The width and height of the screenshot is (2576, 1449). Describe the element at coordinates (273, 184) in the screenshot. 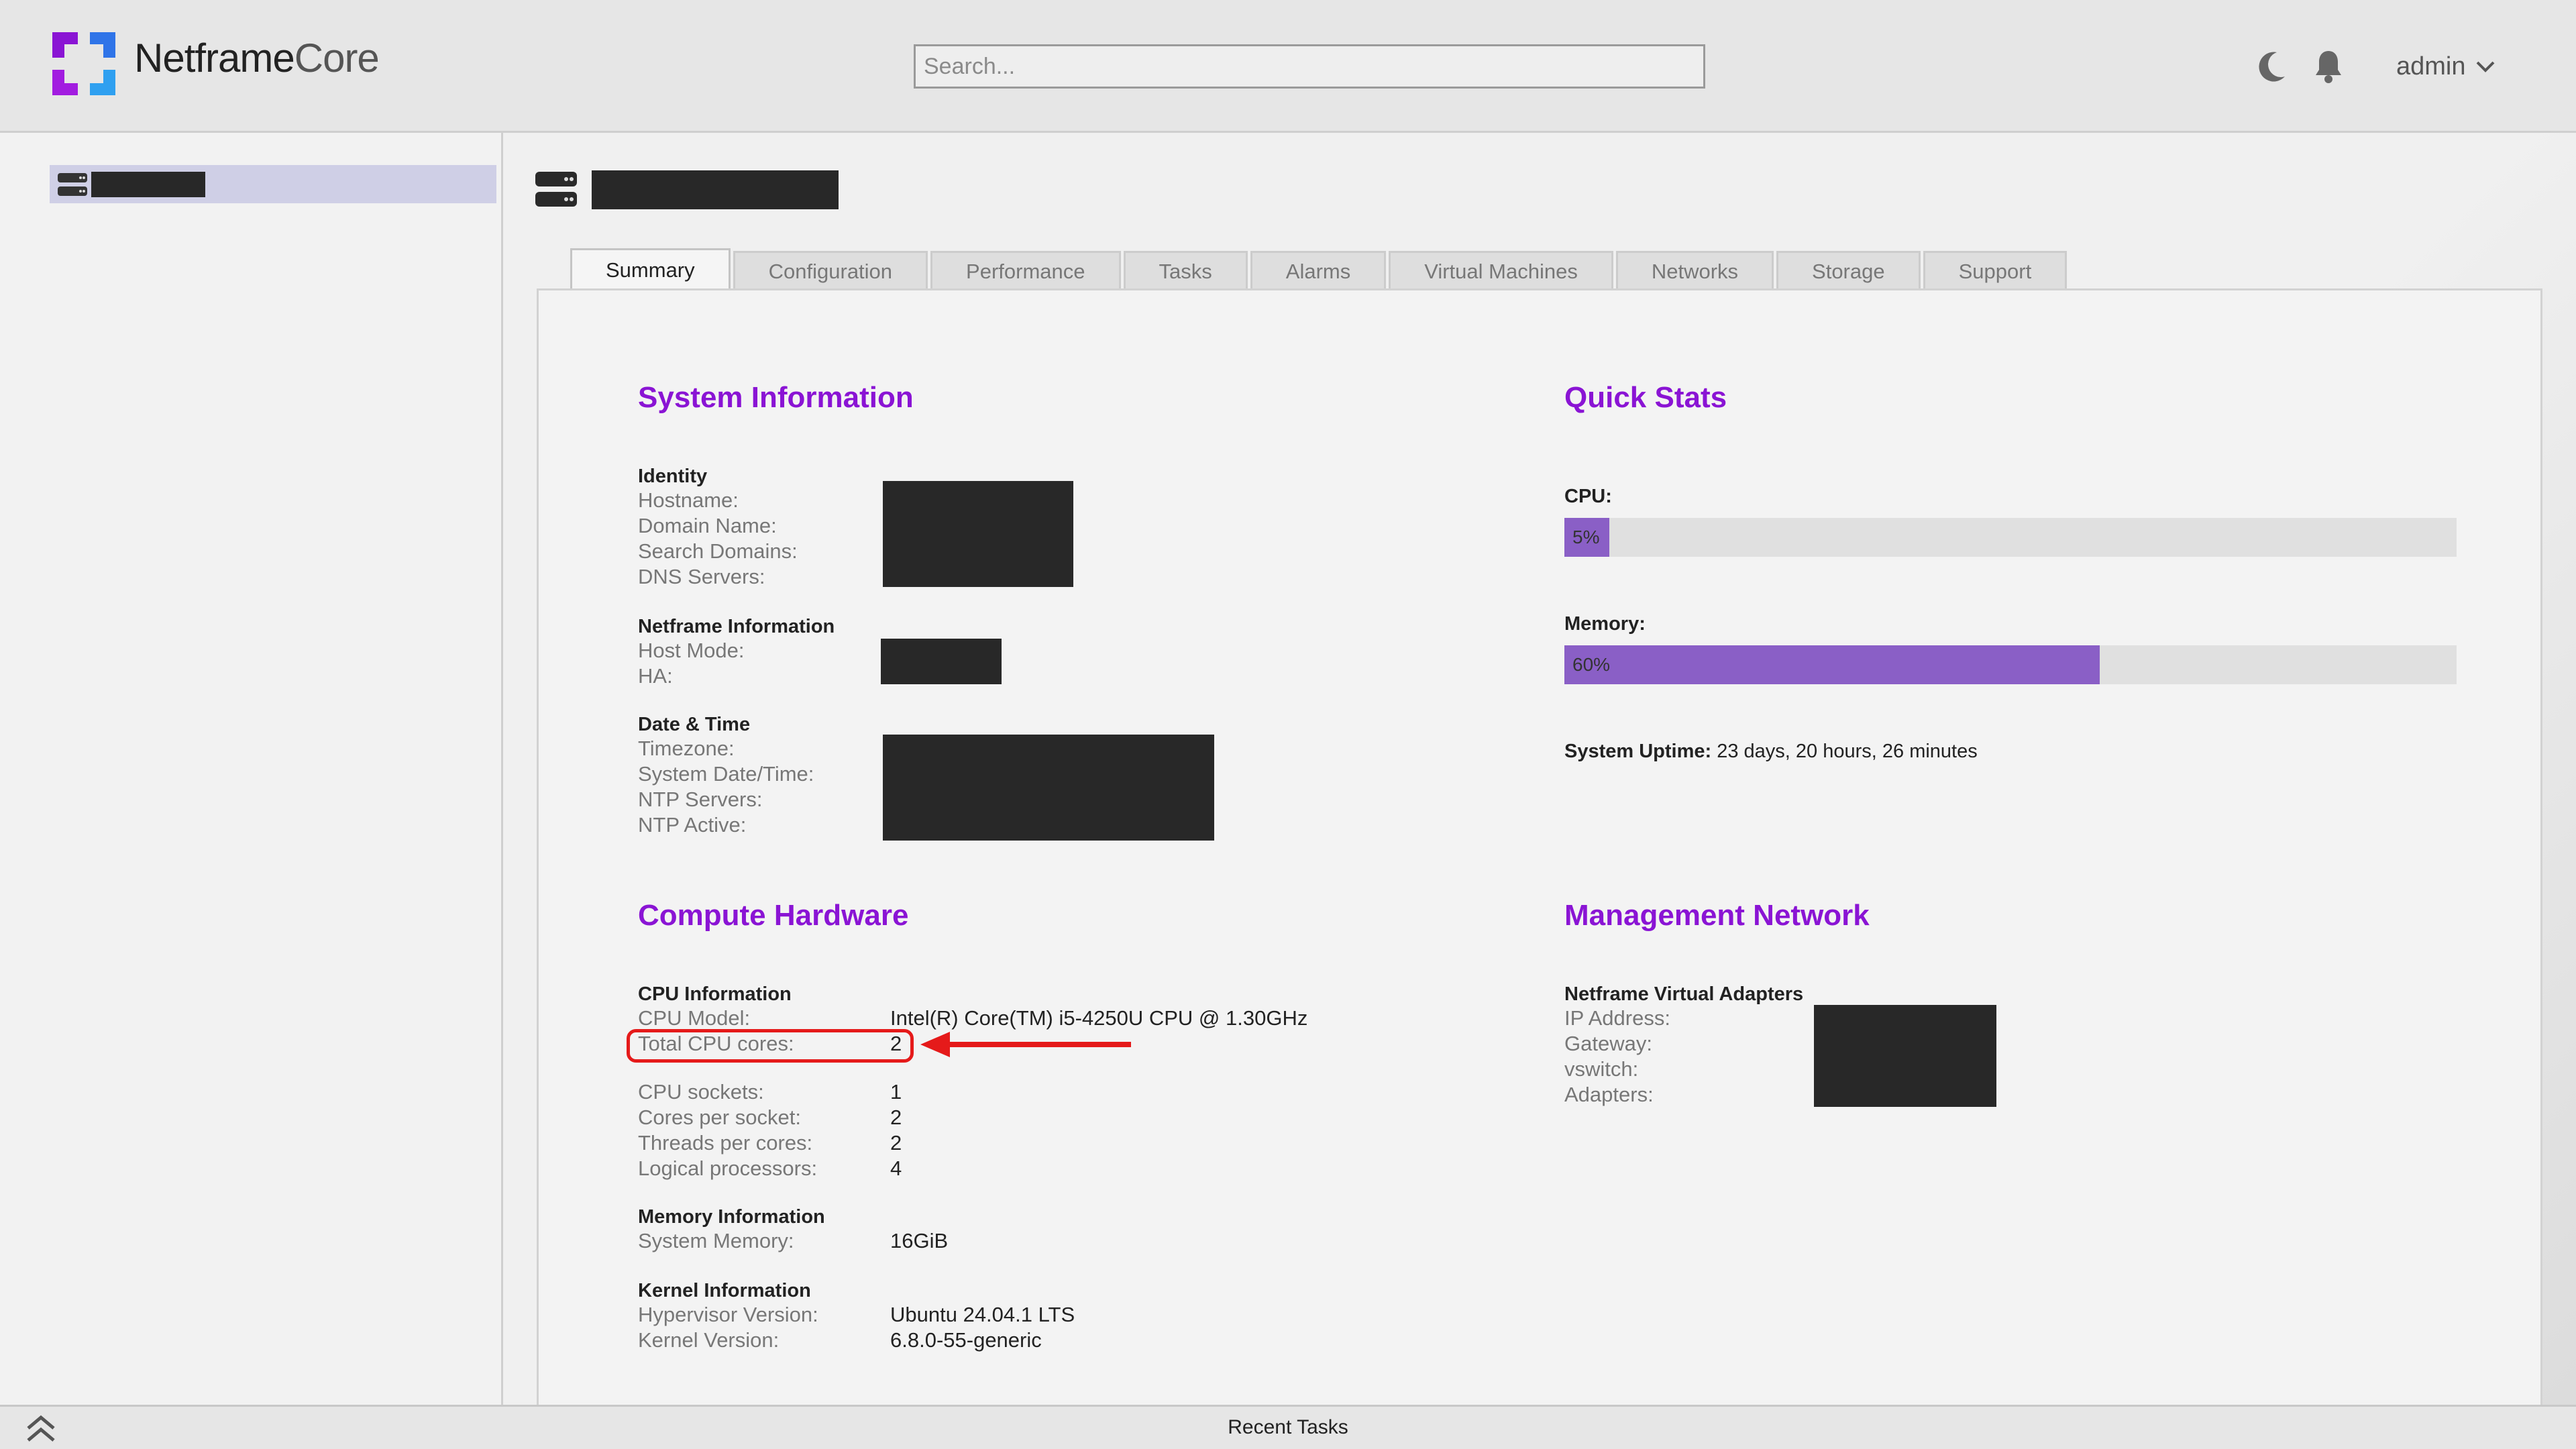

I see `sidebar-item-host` at that location.